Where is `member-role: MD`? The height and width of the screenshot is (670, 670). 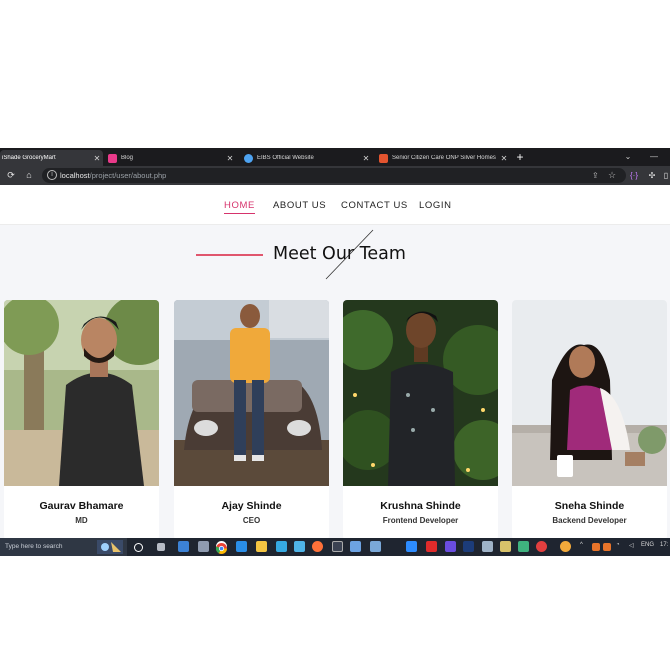
member-role: MD is located at coordinates (81, 520).